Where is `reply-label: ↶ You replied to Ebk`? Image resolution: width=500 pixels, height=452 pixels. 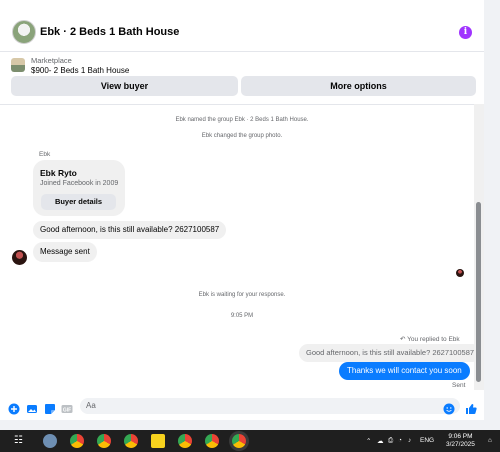 reply-label: ↶ You replied to Ebk is located at coordinates (430, 339).